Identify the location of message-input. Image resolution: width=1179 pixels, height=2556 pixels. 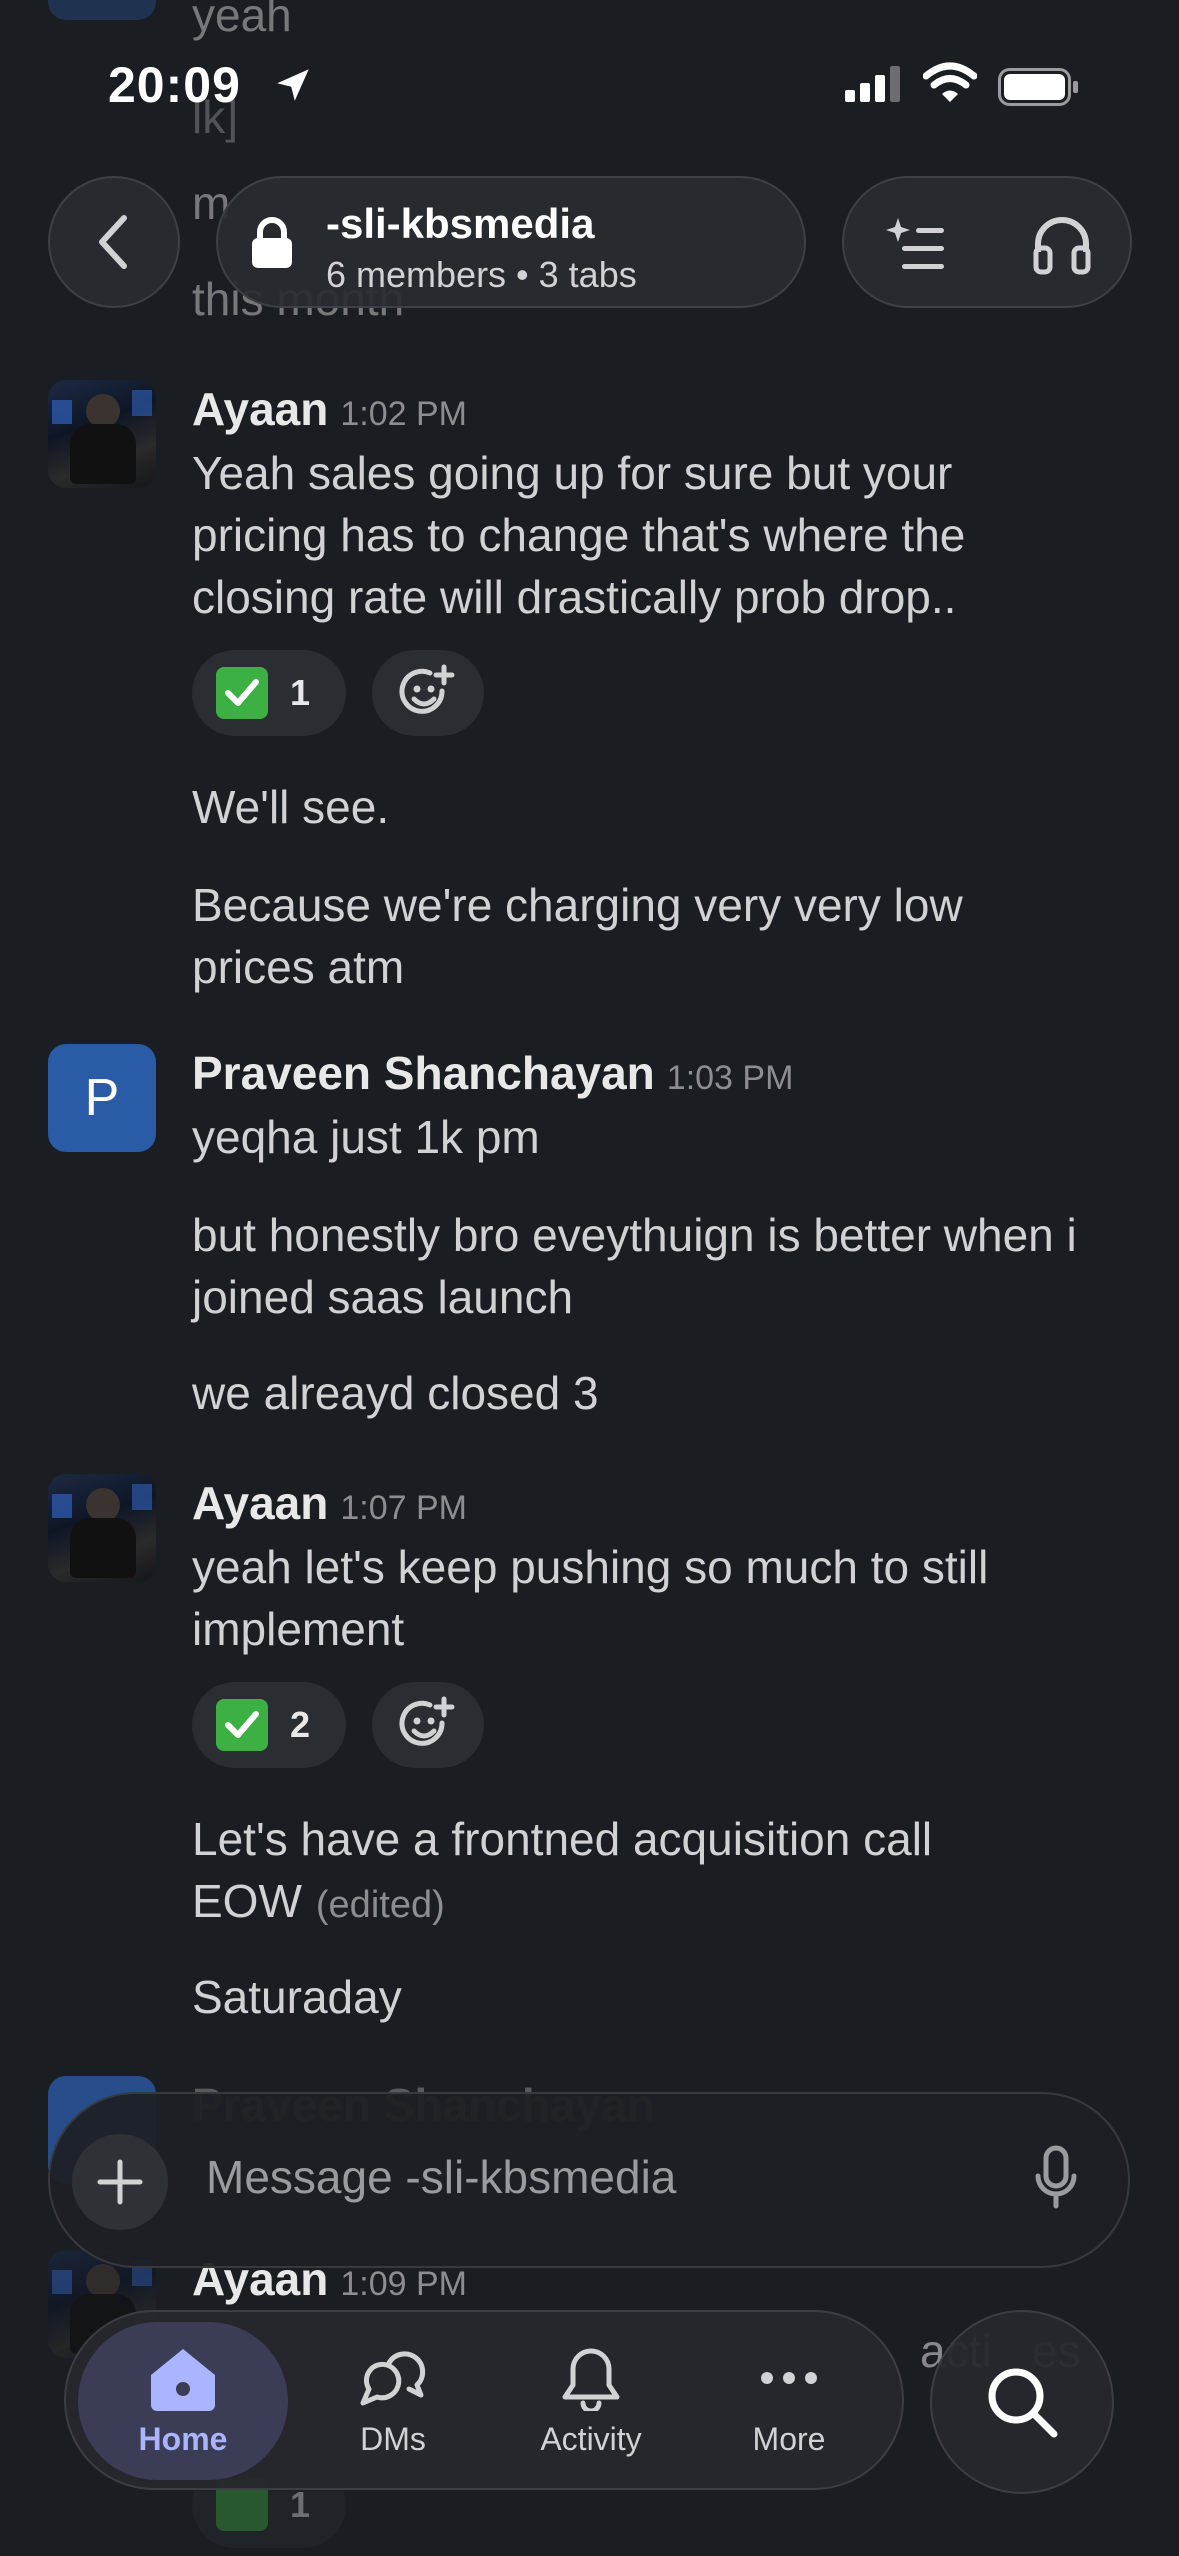
(606, 2177).